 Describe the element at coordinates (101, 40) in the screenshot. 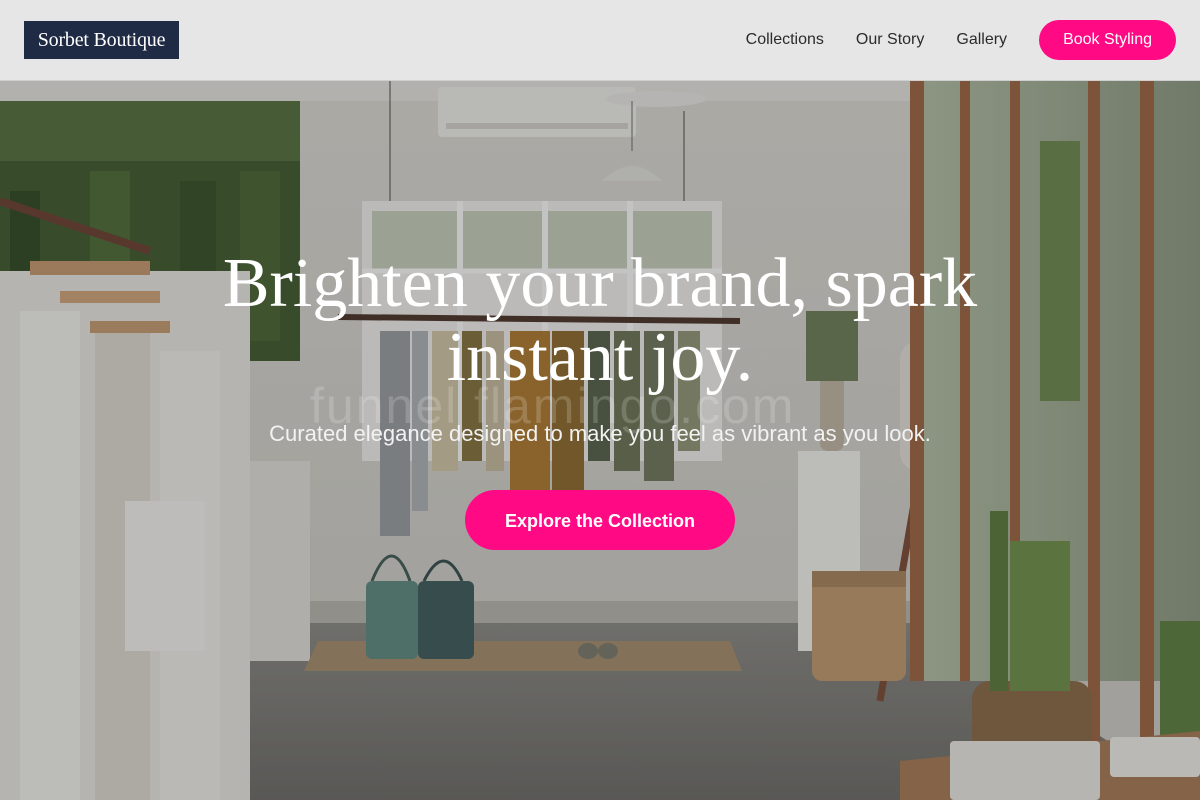

I see `brand-logo: Sorbet Boutique` at that location.